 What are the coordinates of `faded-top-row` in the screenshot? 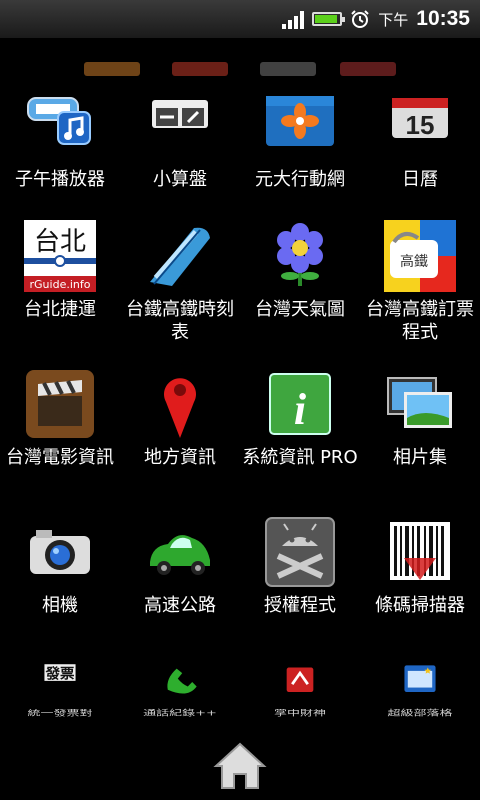 It's located at (240, 72).